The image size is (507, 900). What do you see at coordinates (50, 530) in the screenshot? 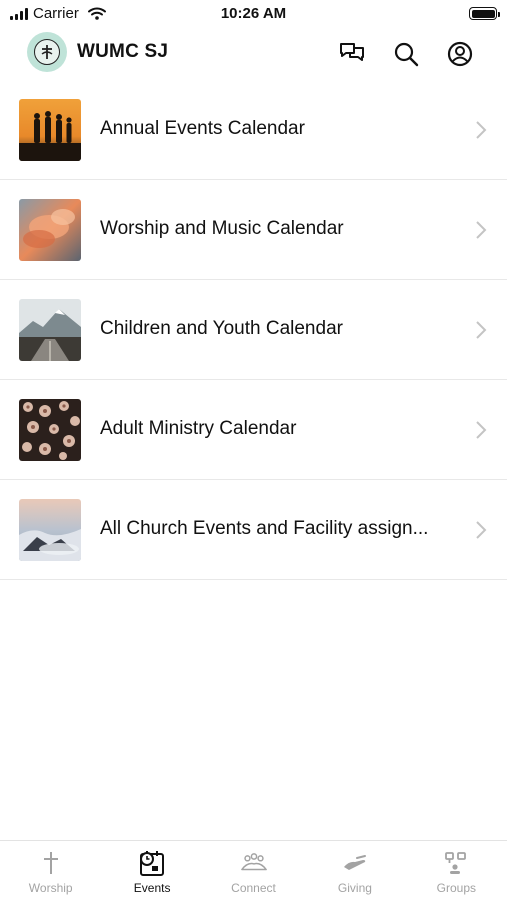
I see `misty-mountains-thumbnail` at bounding box center [50, 530].